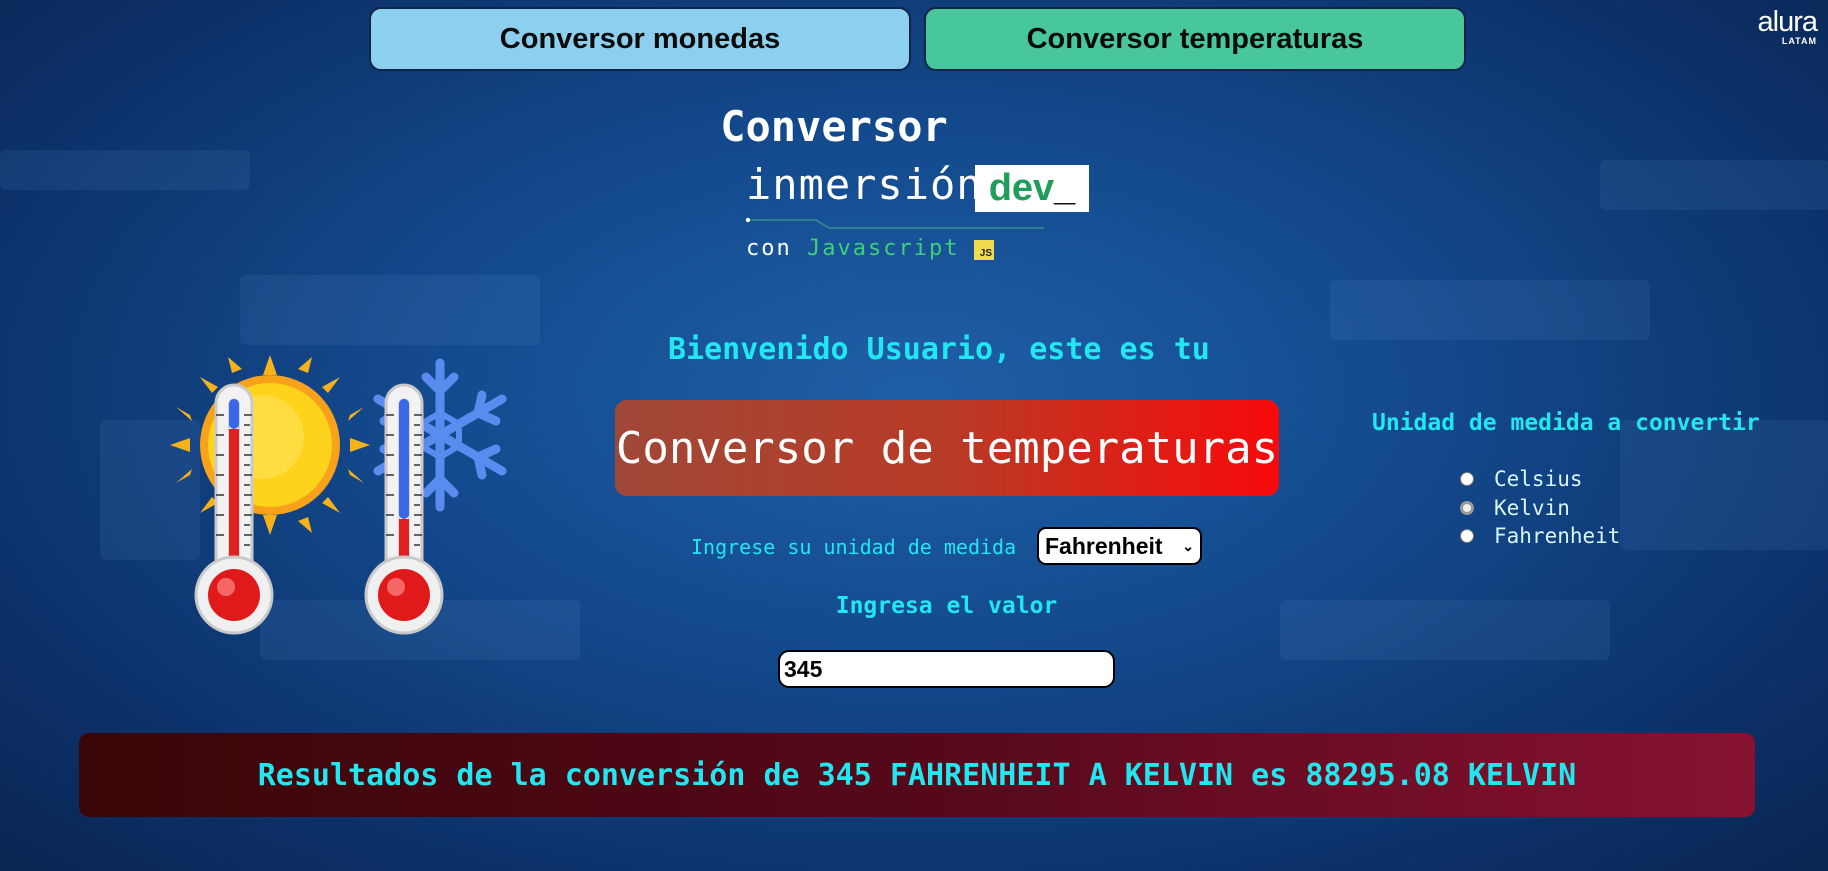 The height and width of the screenshot is (871, 1828). What do you see at coordinates (1557, 536) in the screenshot?
I see `radio-label: Fahrenheit` at bounding box center [1557, 536].